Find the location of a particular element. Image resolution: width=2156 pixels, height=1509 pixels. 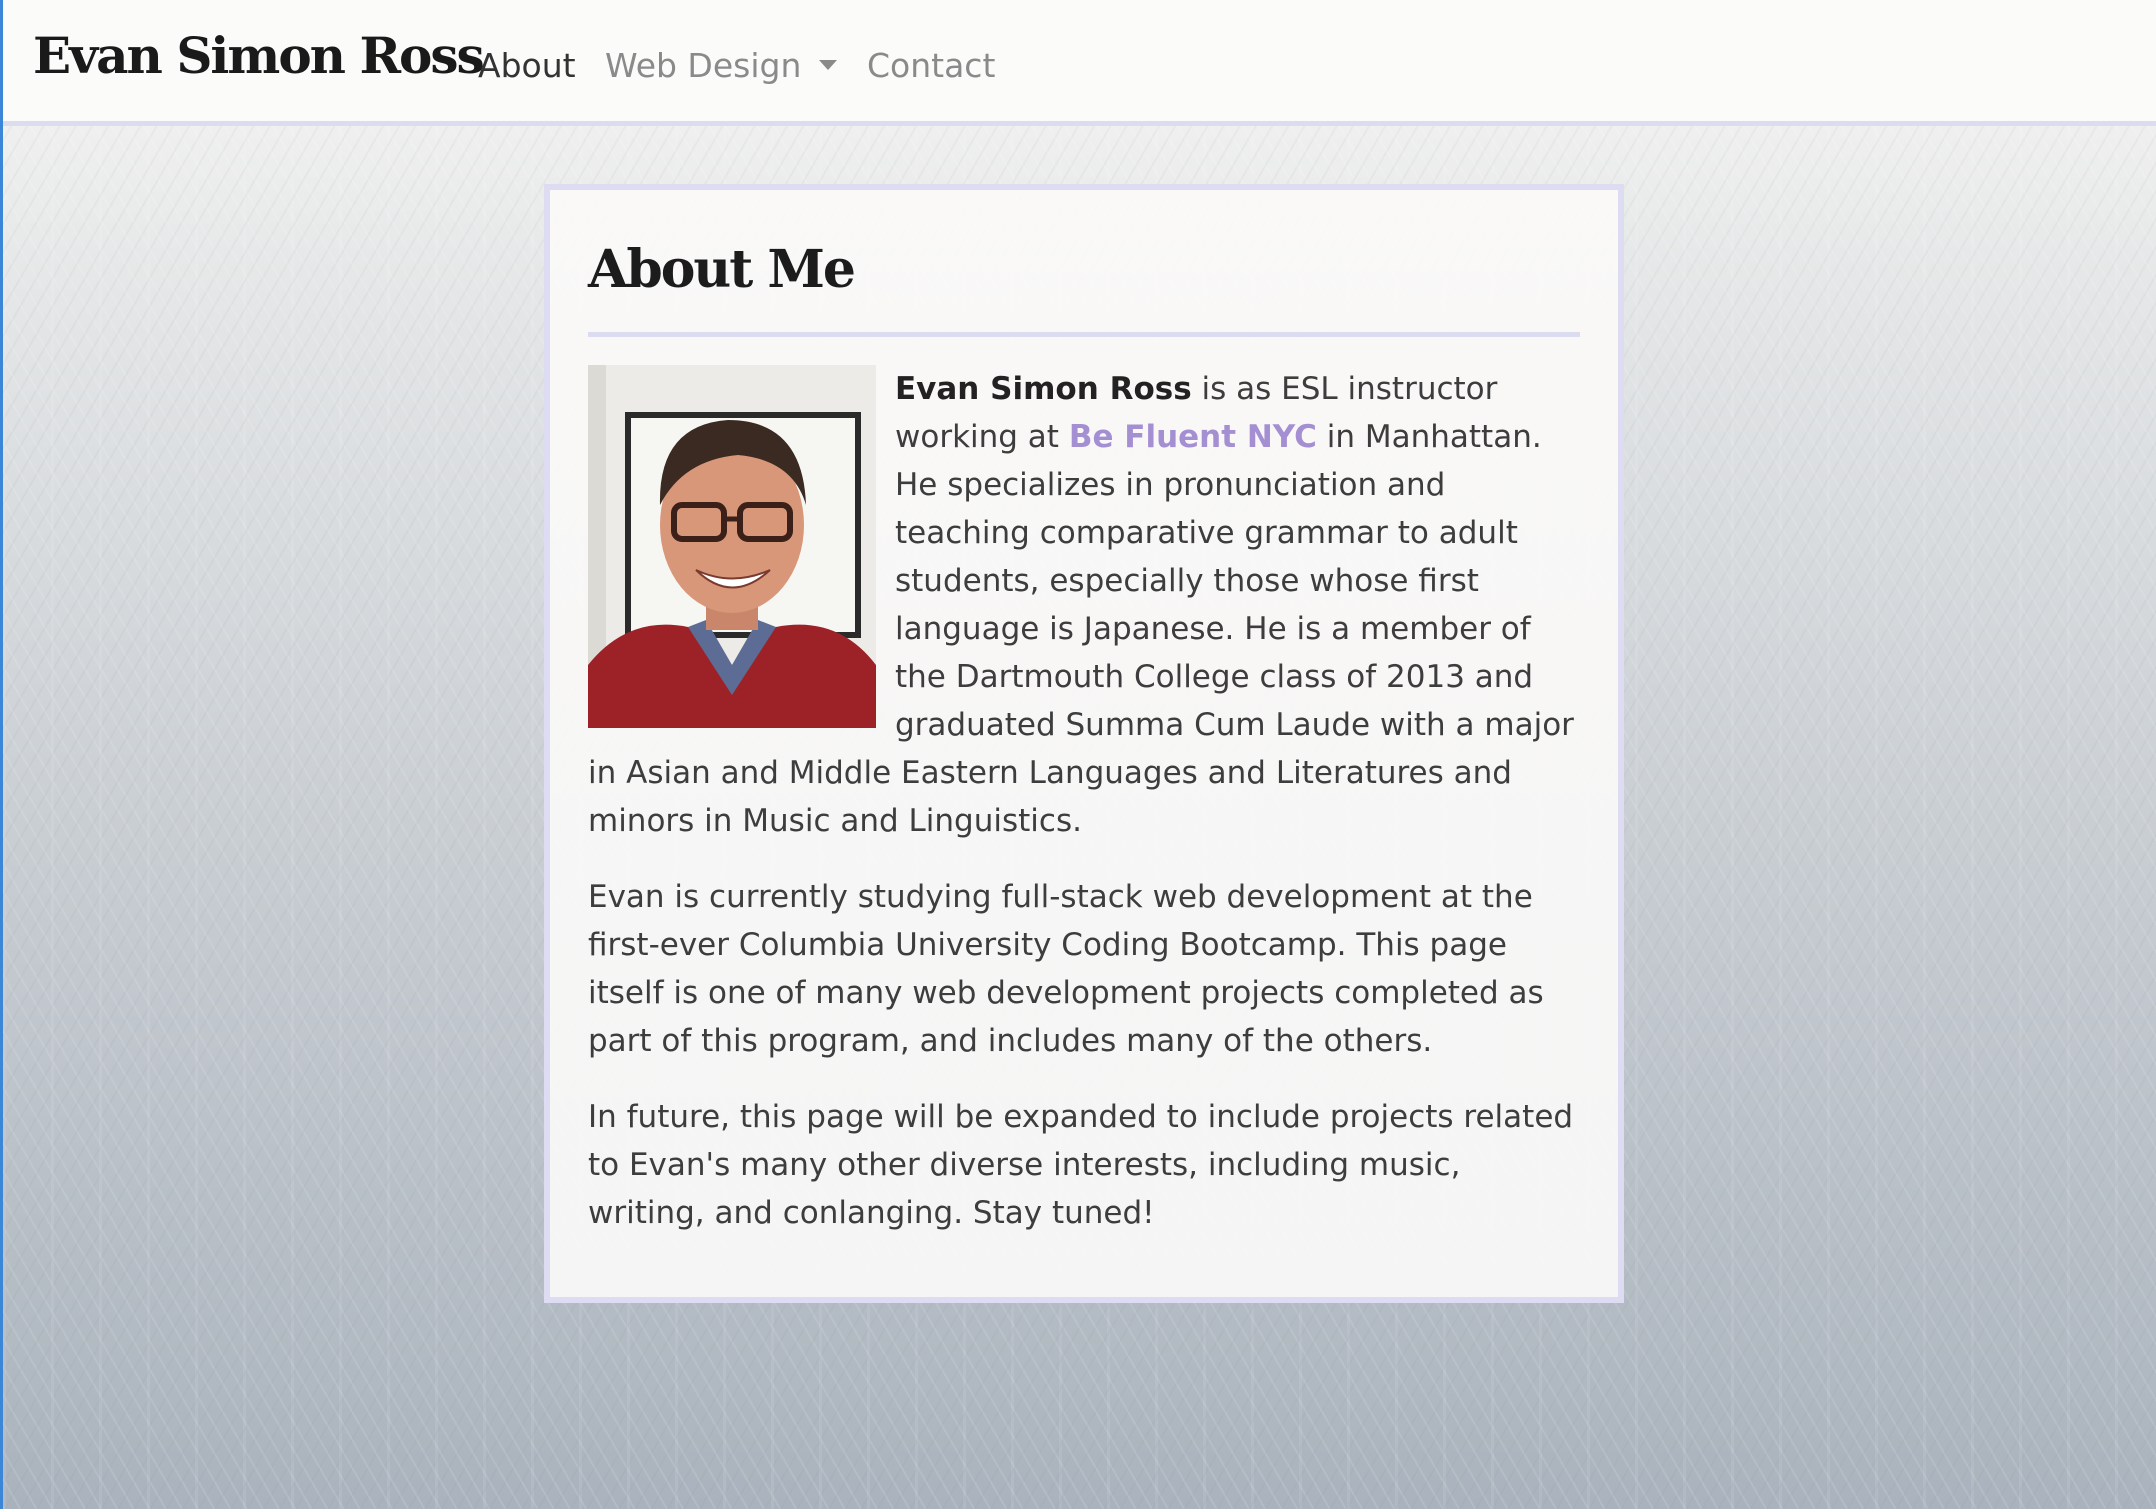

nav-link-about: About is located at coordinates (527, 65).